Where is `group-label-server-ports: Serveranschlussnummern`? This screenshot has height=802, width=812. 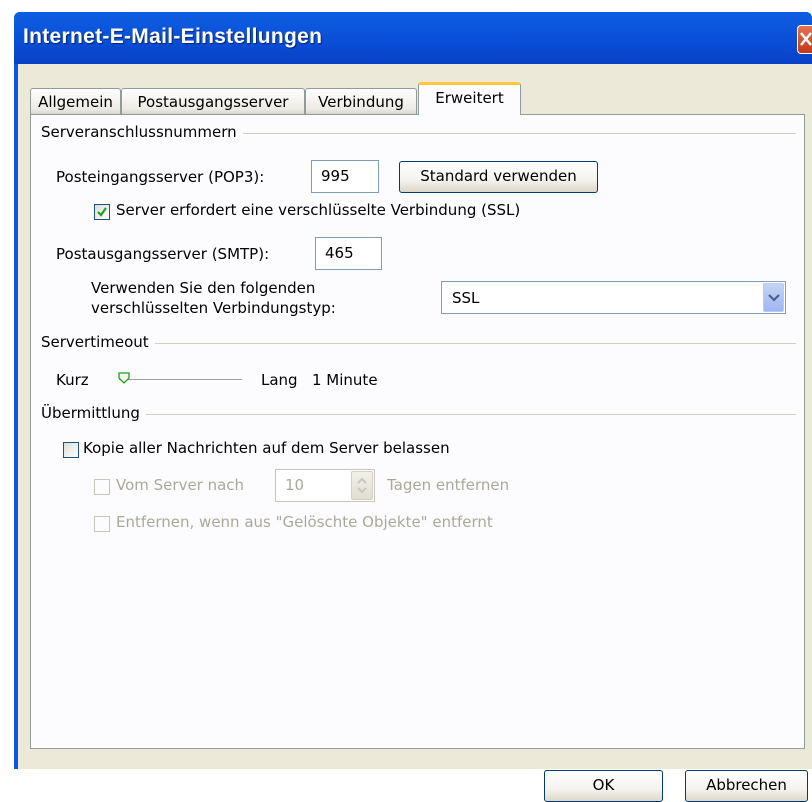
group-label-server-ports: Serveranschlussnummern is located at coordinates (142, 132).